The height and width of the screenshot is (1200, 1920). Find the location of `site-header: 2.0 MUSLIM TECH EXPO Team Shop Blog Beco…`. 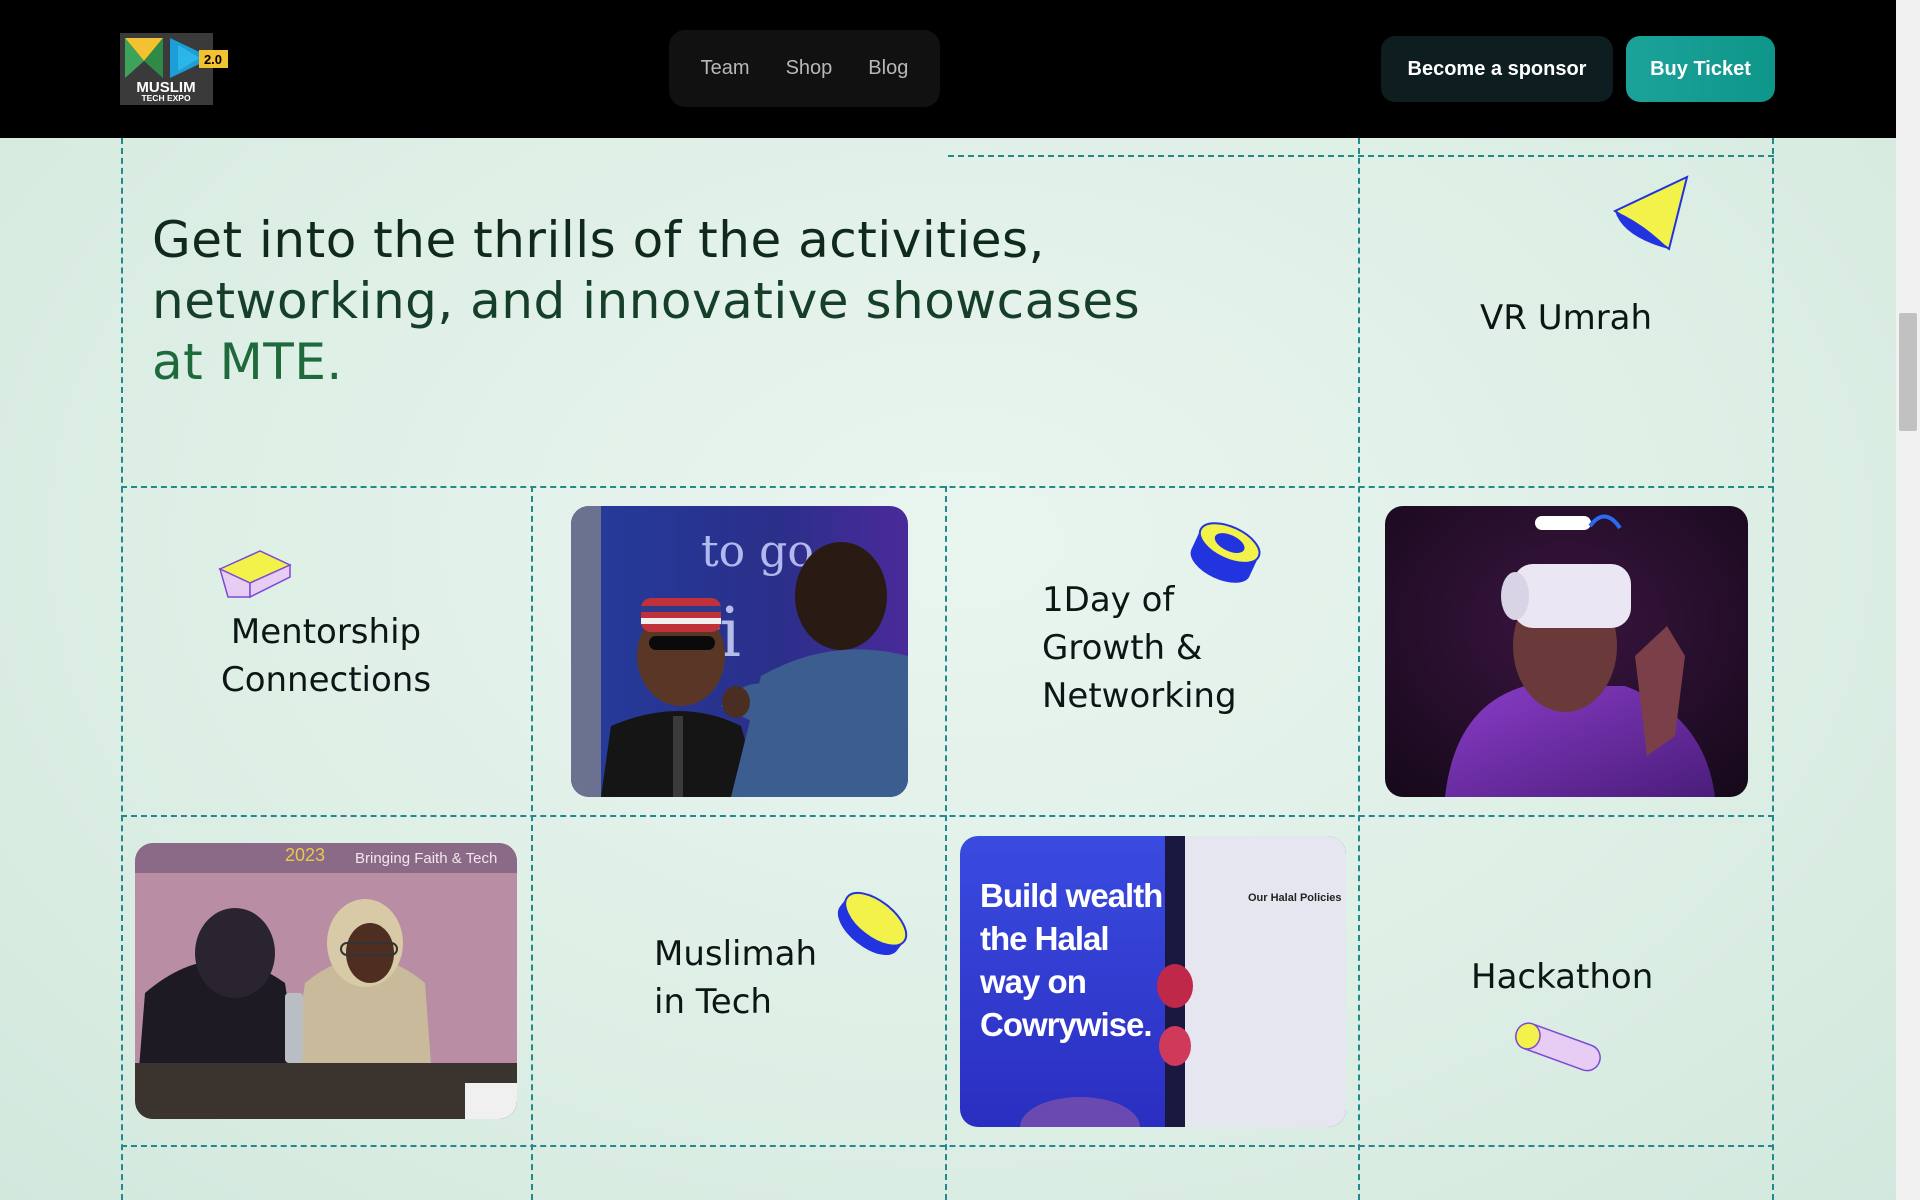

site-header: 2.0 MUSLIM TECH EXPO Team Shop Blog Beco… is located at coordinates (948, 69).